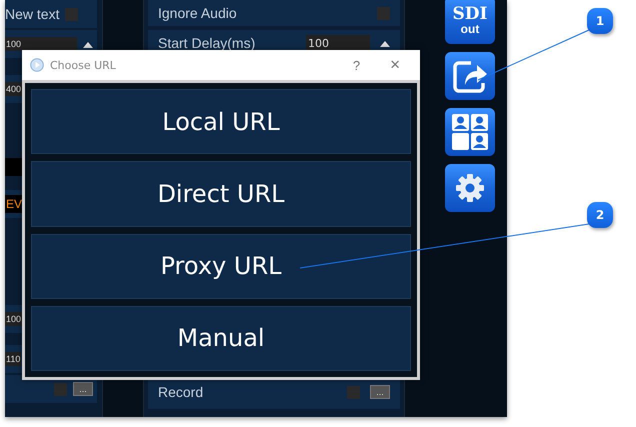 Image resolution: width=636 pixels, height=427 pixels. Describe the element at coordinates (600, 21) in the screenshot. I see `callout-marker: 1` at that location.